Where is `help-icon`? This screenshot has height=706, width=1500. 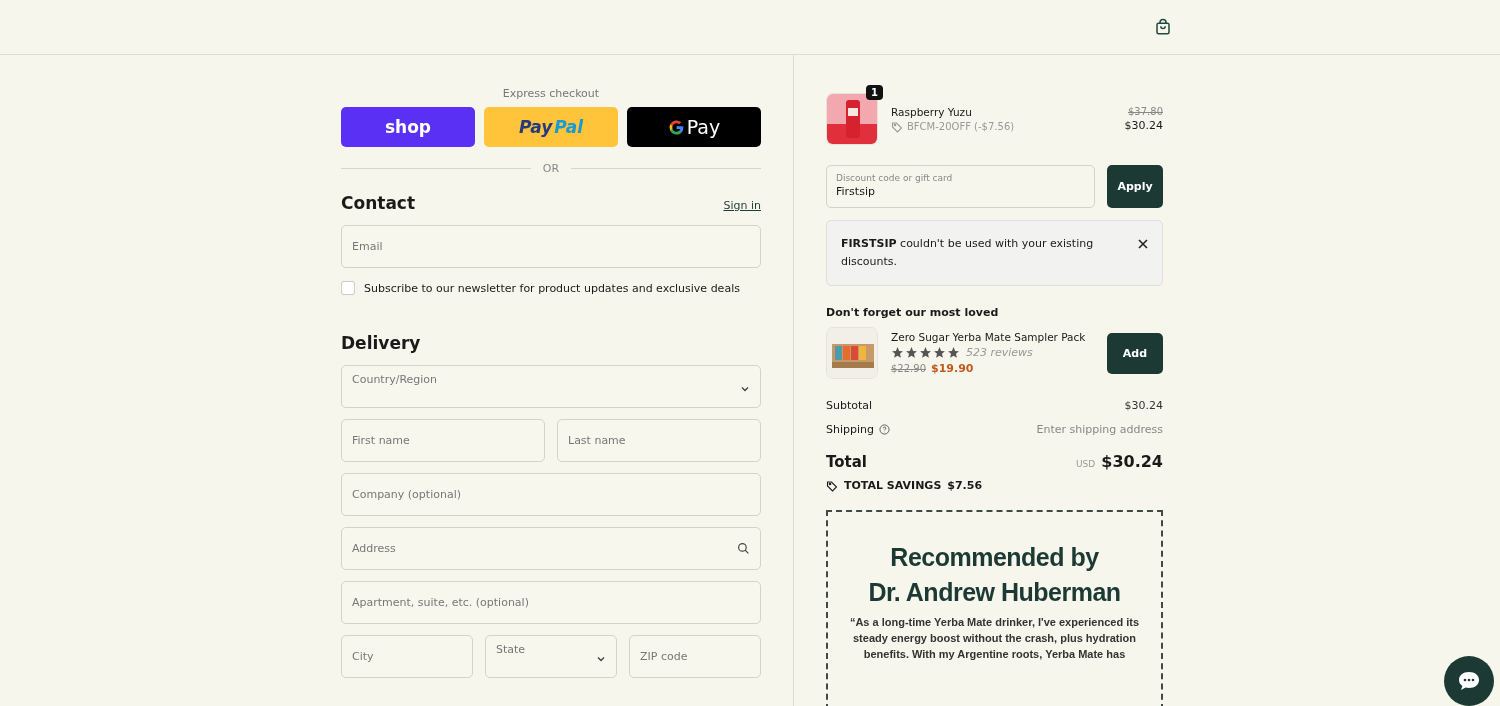
help-icon is located at coordinates (884, 429).